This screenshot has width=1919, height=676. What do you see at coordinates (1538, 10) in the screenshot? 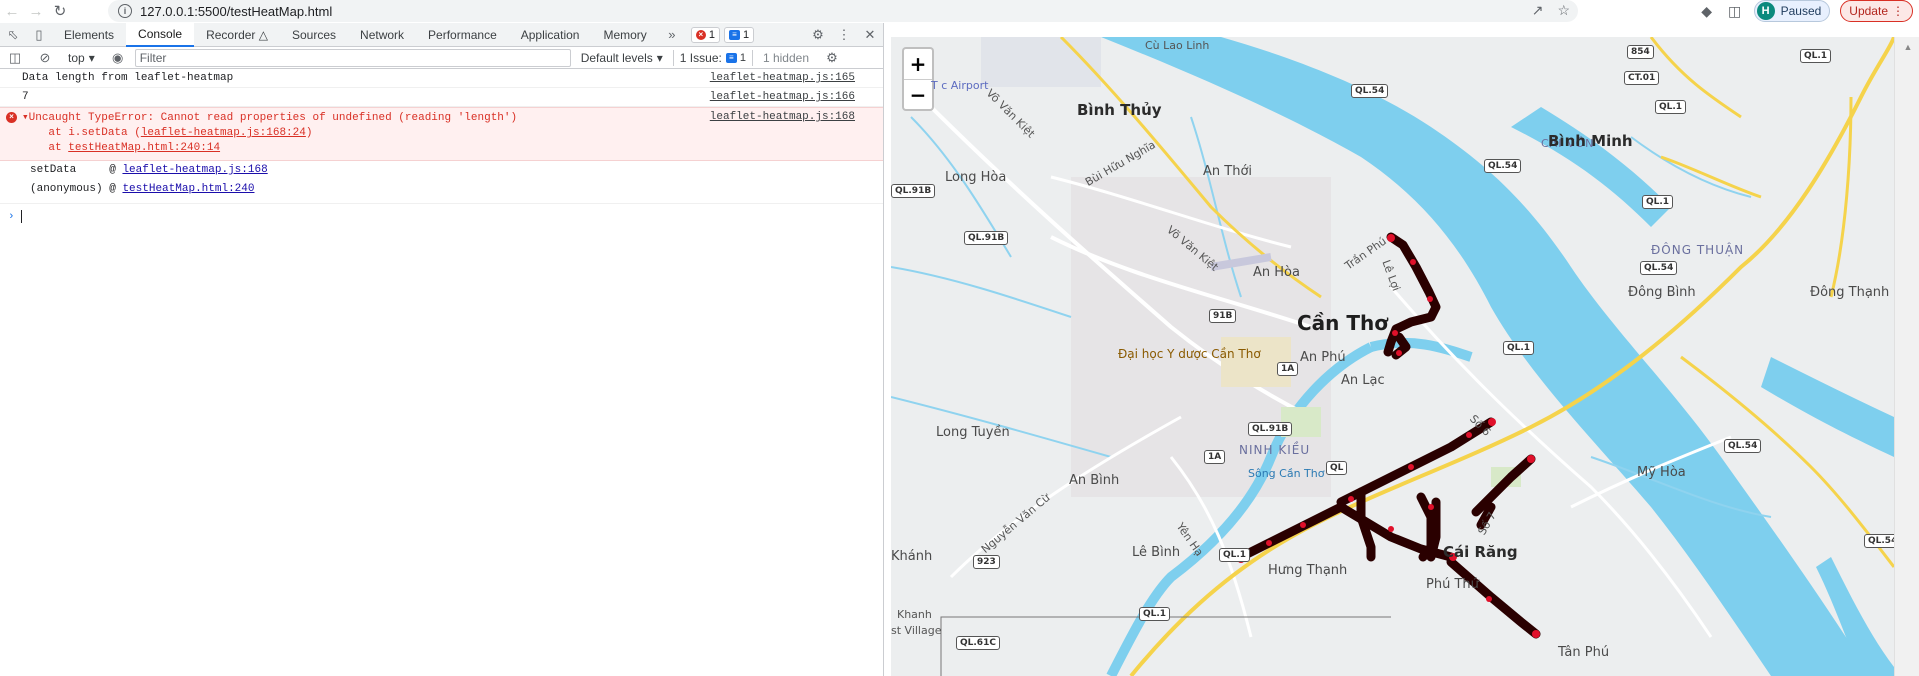
I see `share-icon: ↗` at bounding box center [1538, 10].